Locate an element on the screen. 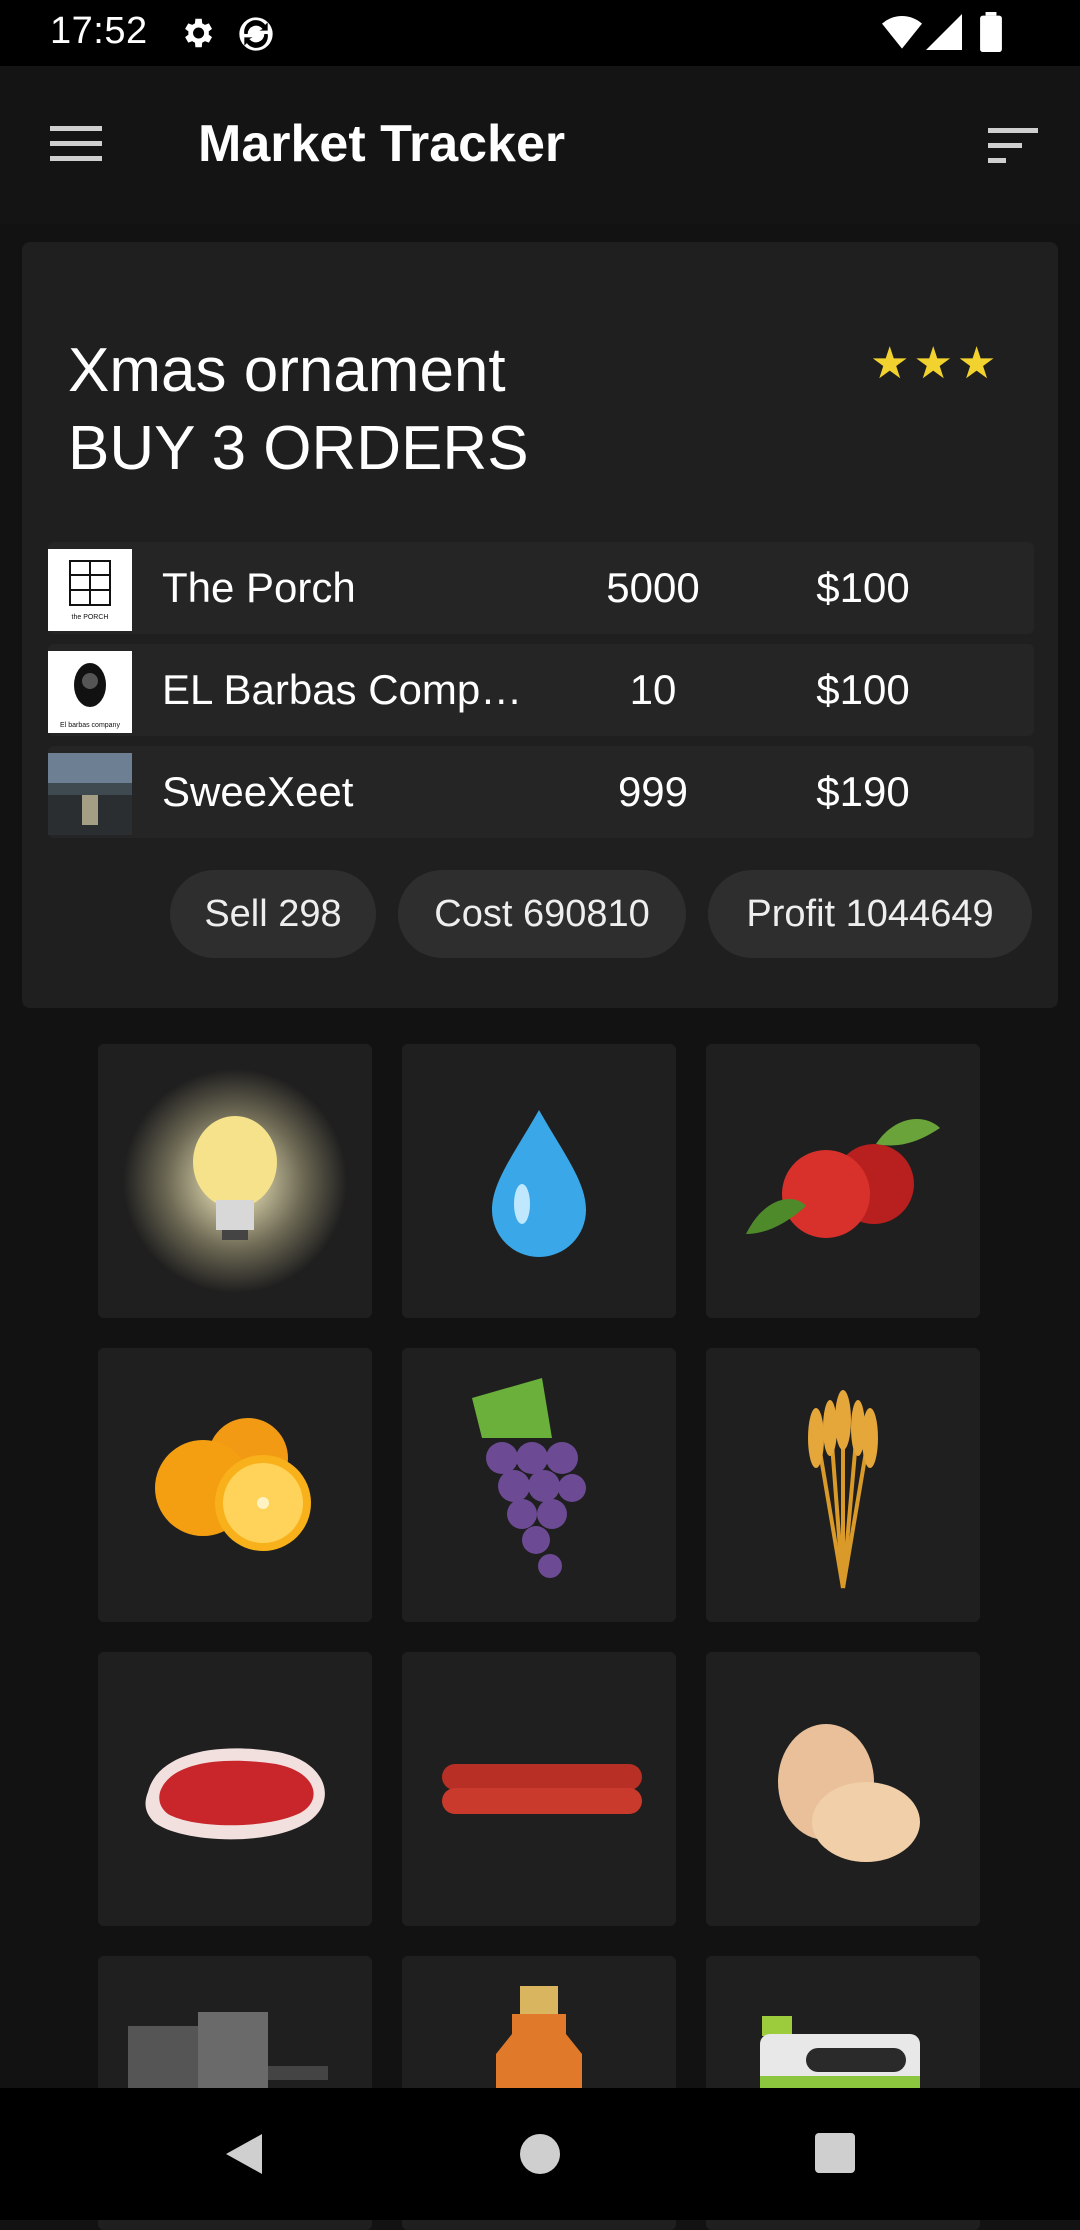 This screenshot has width=1080, height=2230. profit-chip: Profit 1044649 is located at coordinates (870, 914).